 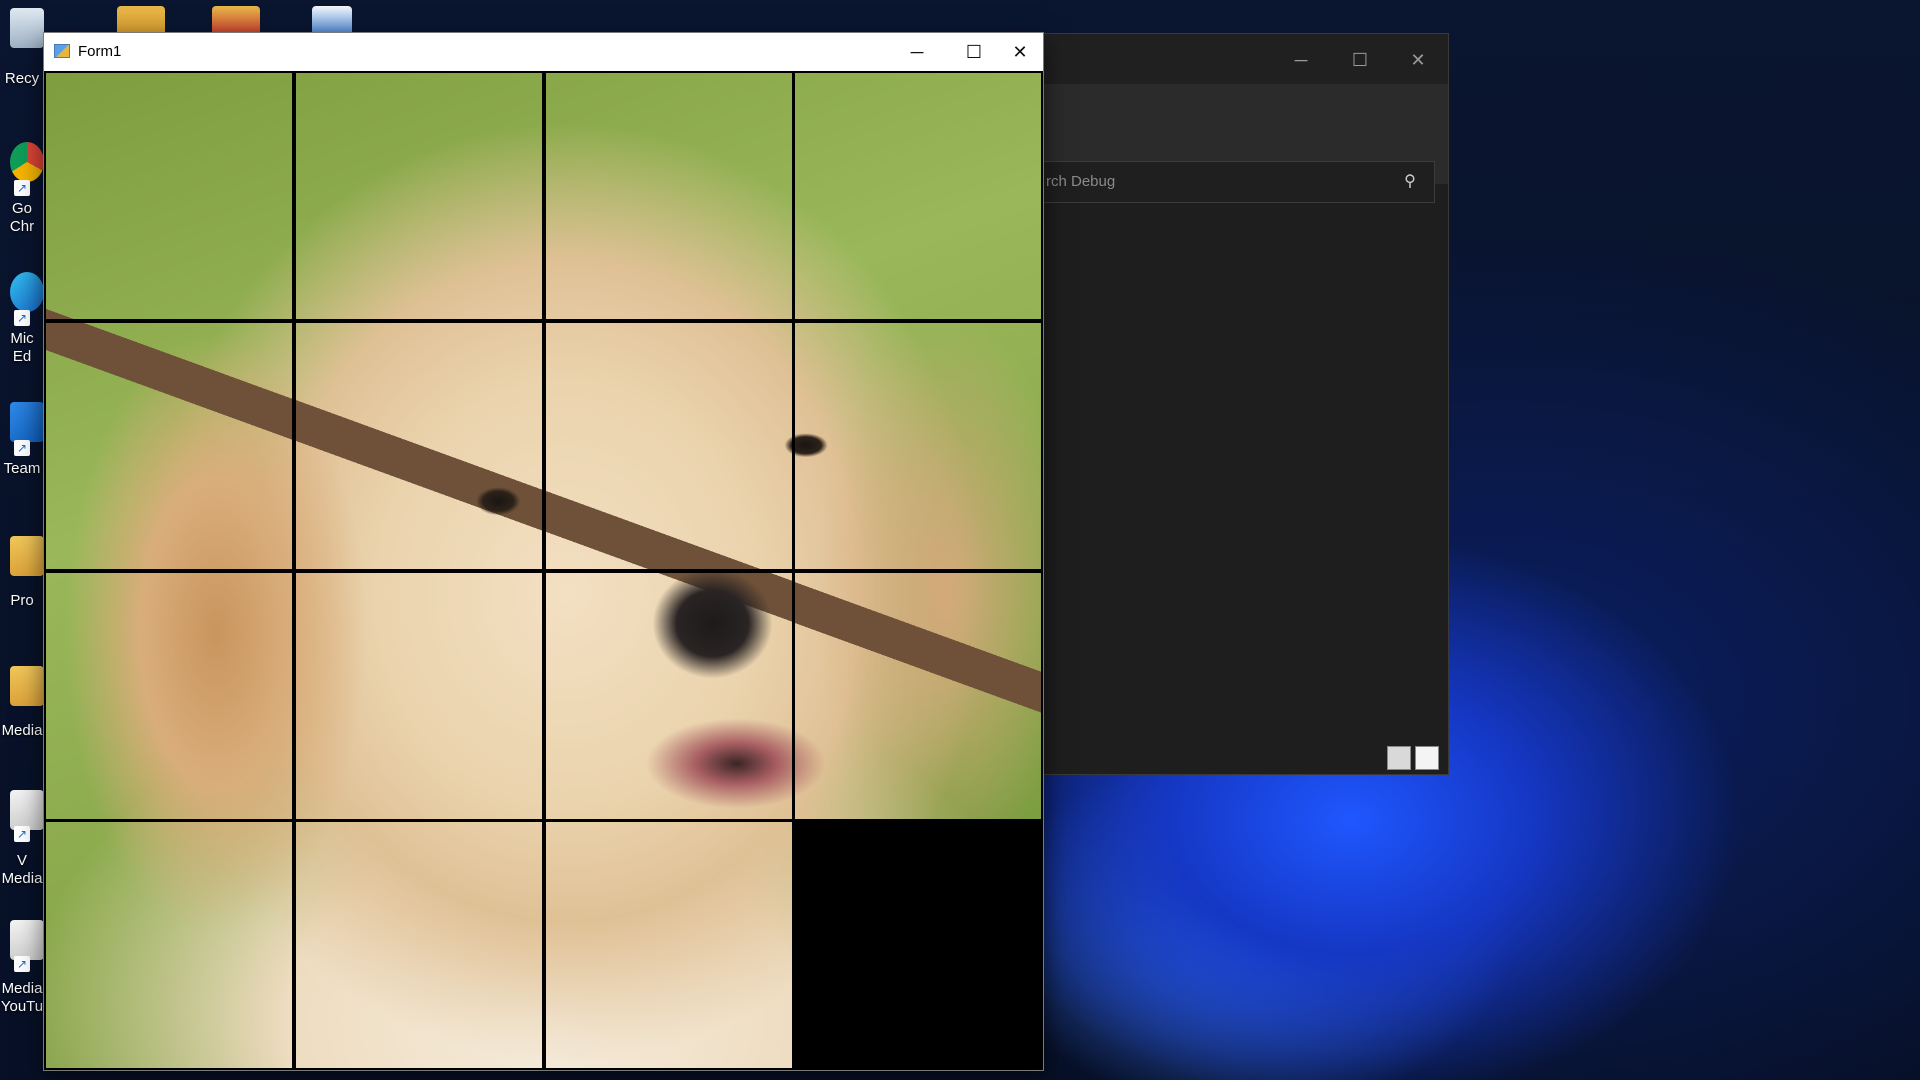 I want to click on desktop-icon-label: Team, so click(x=22, y=468).